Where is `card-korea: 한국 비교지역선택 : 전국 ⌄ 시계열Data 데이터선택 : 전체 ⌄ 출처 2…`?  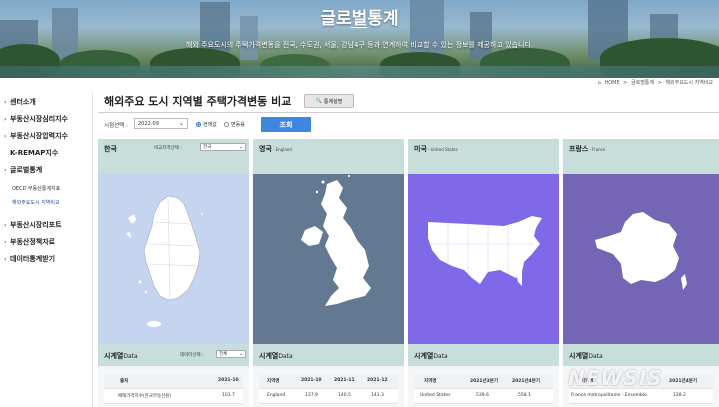
card-korea: 한국 비교지역선택 : 전국 ⌄ 시계열Data 데이터선택 : 전체 ⌄ 출처 2… is located at coordinates (173, 273).